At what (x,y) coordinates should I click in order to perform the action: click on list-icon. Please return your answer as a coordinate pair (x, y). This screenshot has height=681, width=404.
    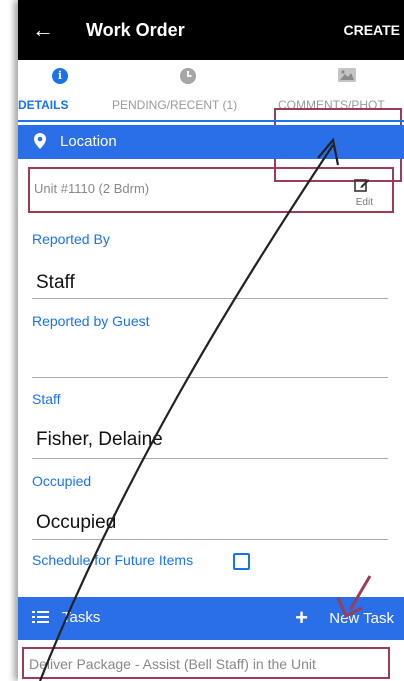
    Looking at the image, I should click on (40, 619).